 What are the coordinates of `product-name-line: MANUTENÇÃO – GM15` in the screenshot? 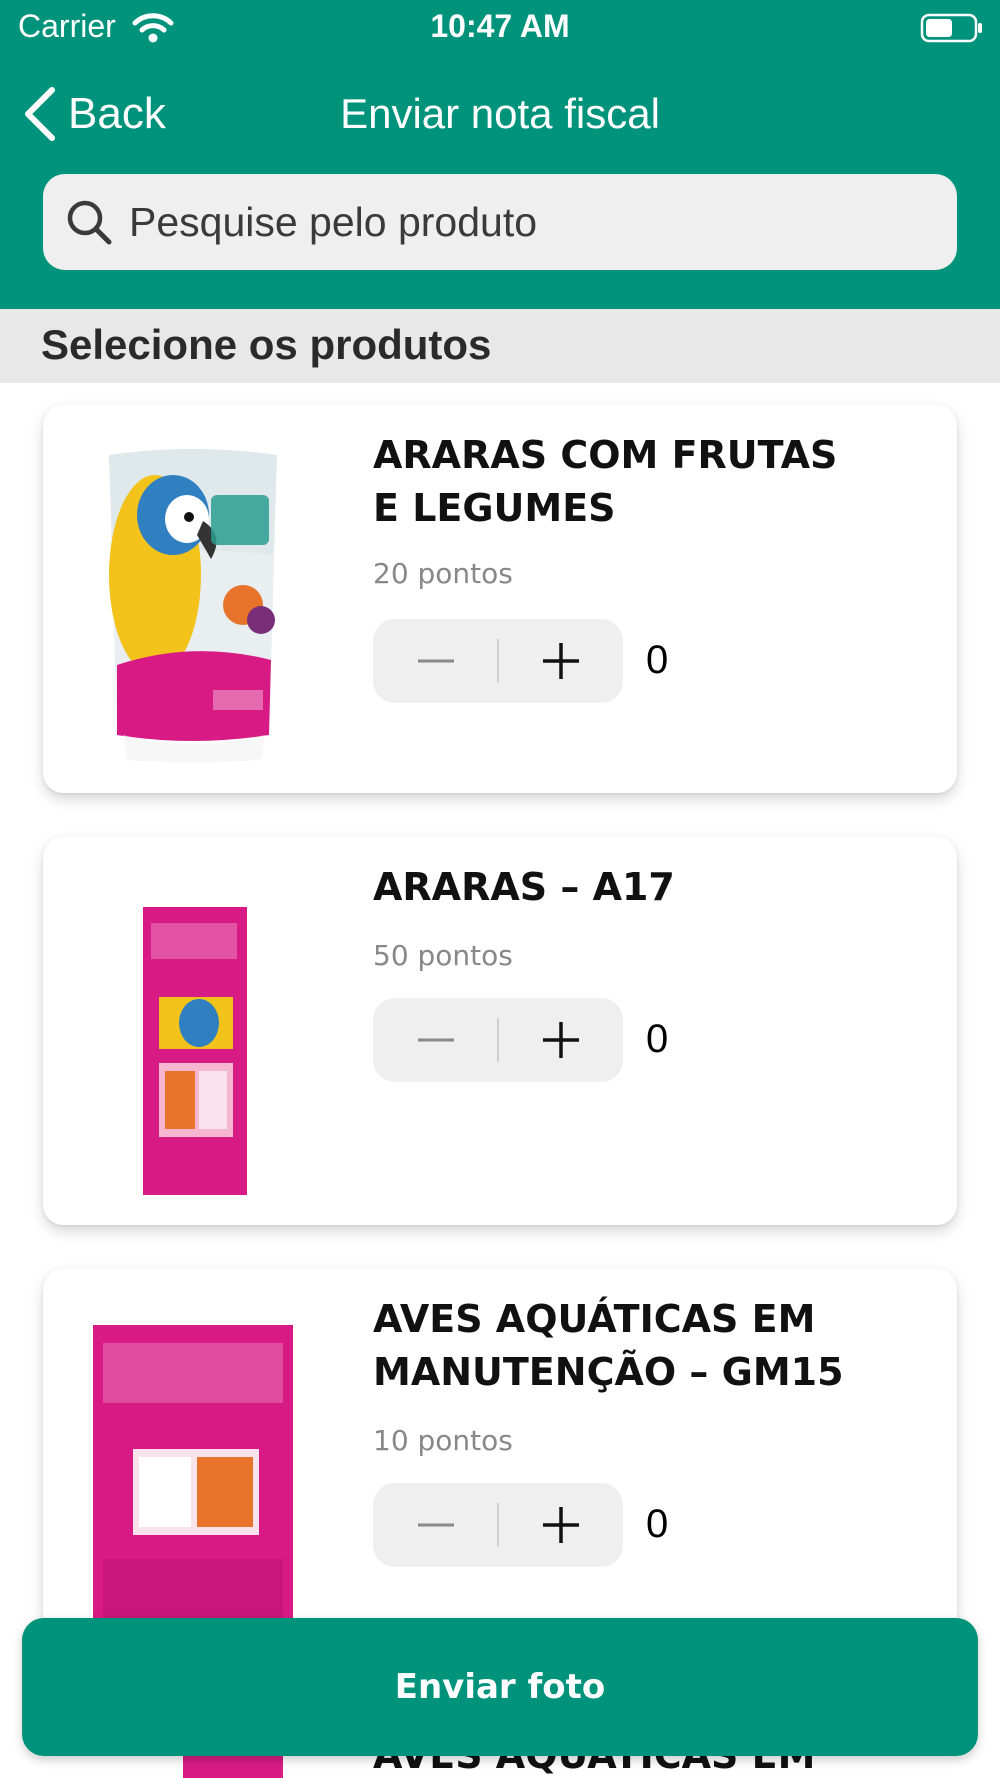 It's located at (608, 1372).